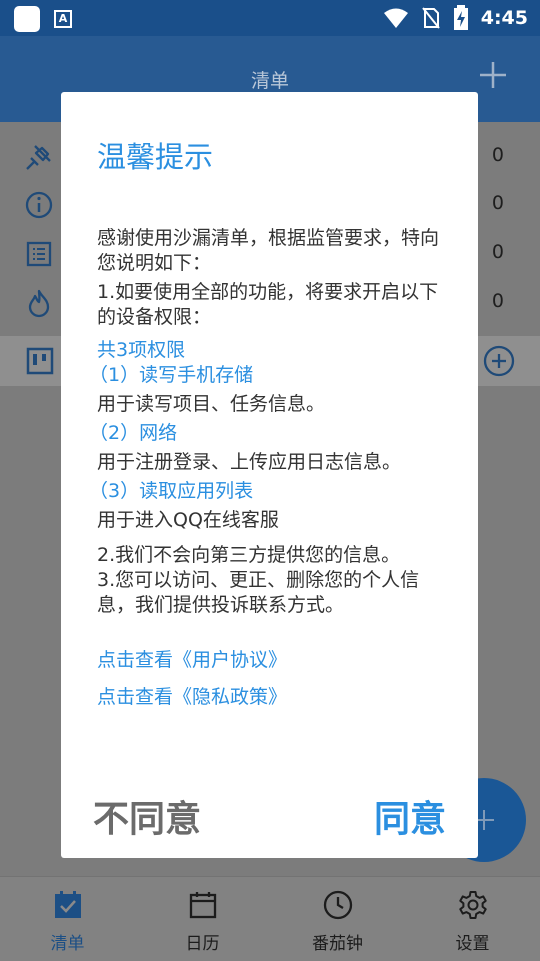 This screenshot has height=961, width=540. I want to click on agree-button: 同意, so click(410, 816).